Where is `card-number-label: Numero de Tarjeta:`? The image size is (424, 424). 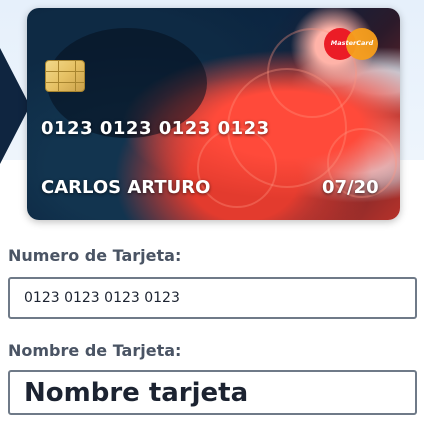 card-number-label: Numero de Tarjeta: is located at coordinates (95, 255).